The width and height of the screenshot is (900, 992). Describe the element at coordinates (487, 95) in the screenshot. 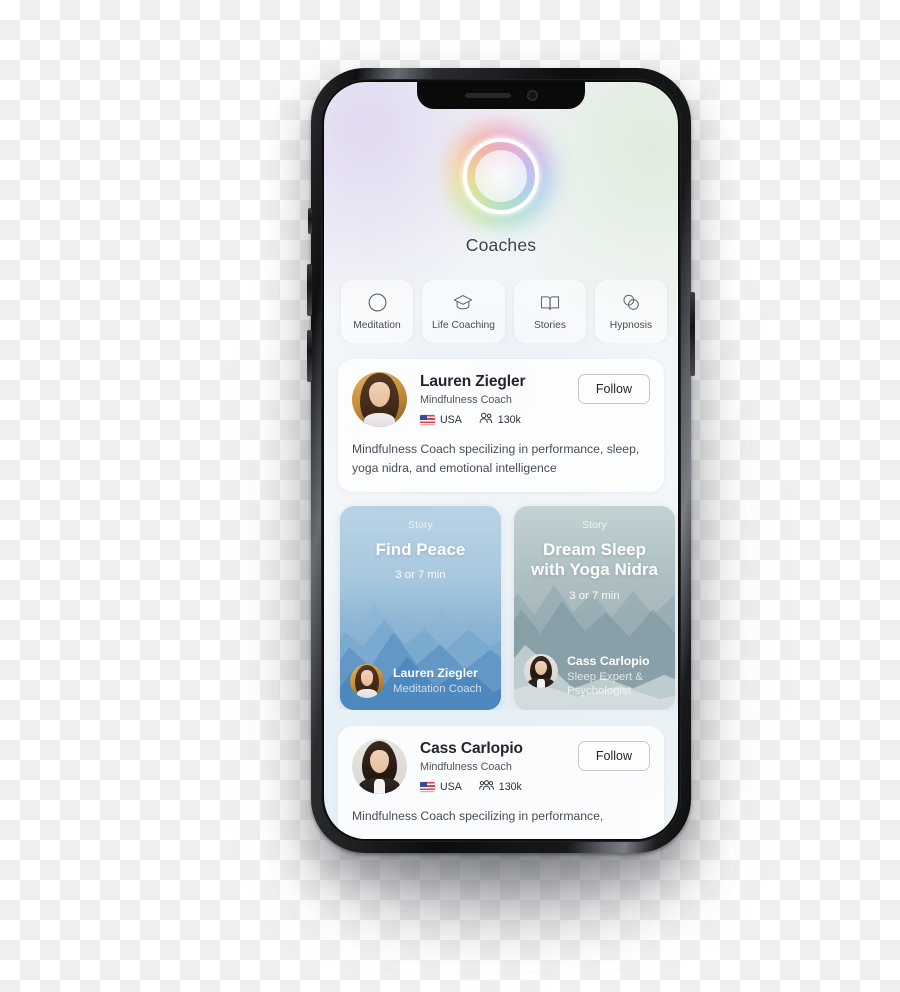

I see `earpiece-speaker-icon` at that location.